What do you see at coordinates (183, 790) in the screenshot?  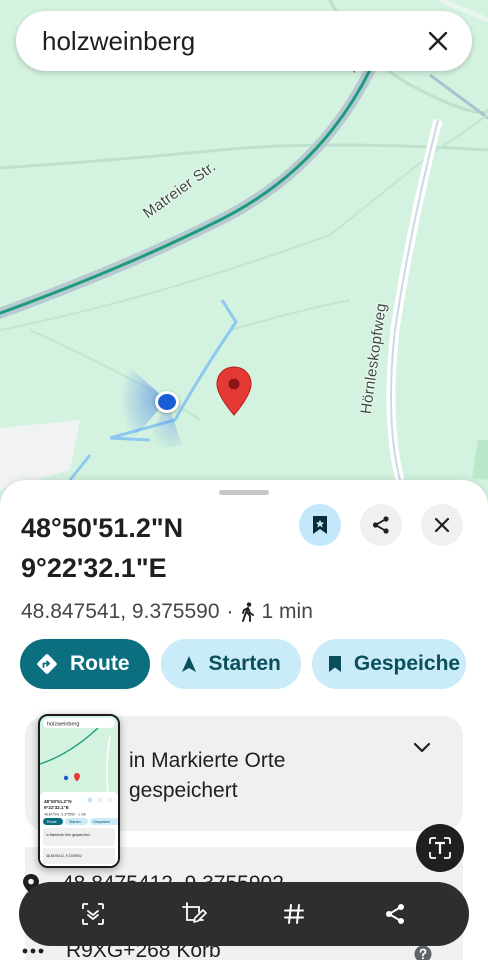 I see `saved-list-line2: gespeichert` at bounding box center [183, 790].